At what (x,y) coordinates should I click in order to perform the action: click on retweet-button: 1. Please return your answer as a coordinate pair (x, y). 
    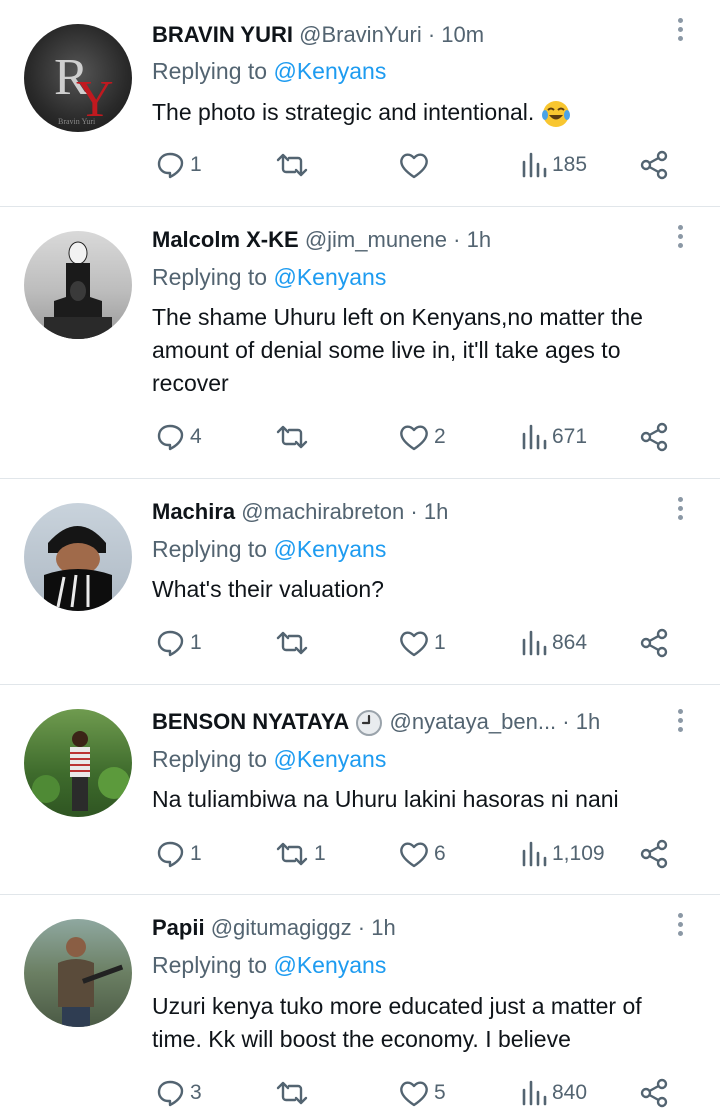
    Looking at the image, I should click on (300, 854).